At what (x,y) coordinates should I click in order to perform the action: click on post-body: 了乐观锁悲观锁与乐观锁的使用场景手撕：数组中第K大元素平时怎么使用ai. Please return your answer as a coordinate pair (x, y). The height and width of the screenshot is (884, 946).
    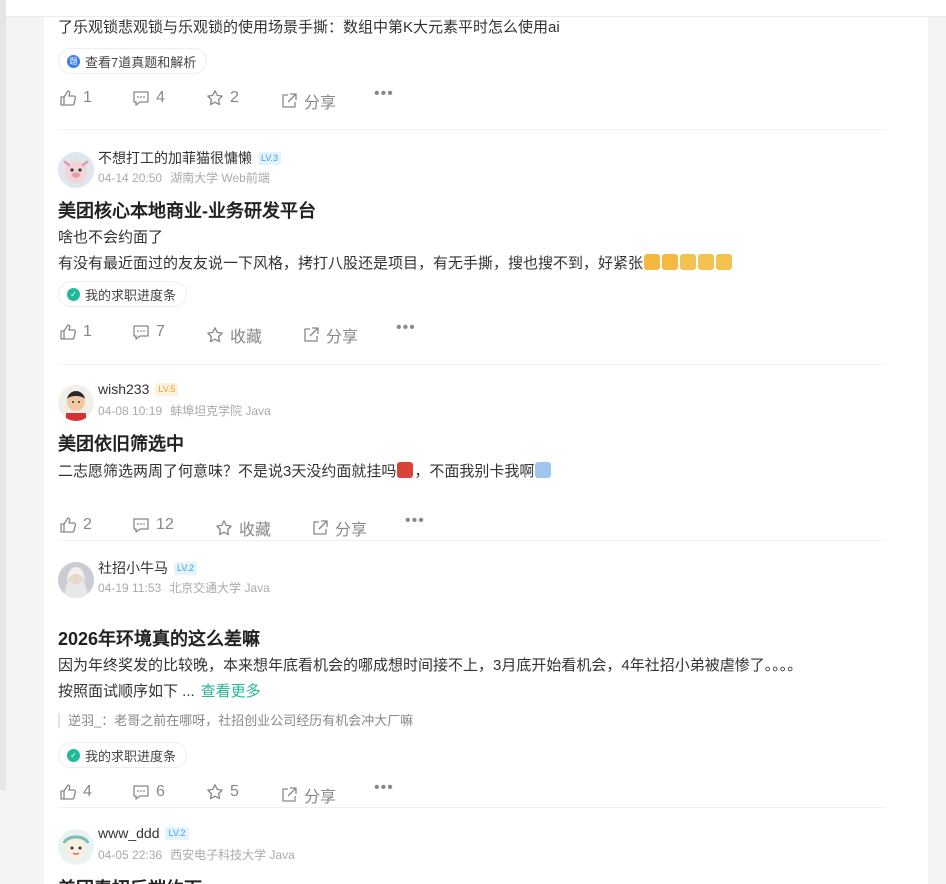
    Looking at the image, I should click on (309, 27).